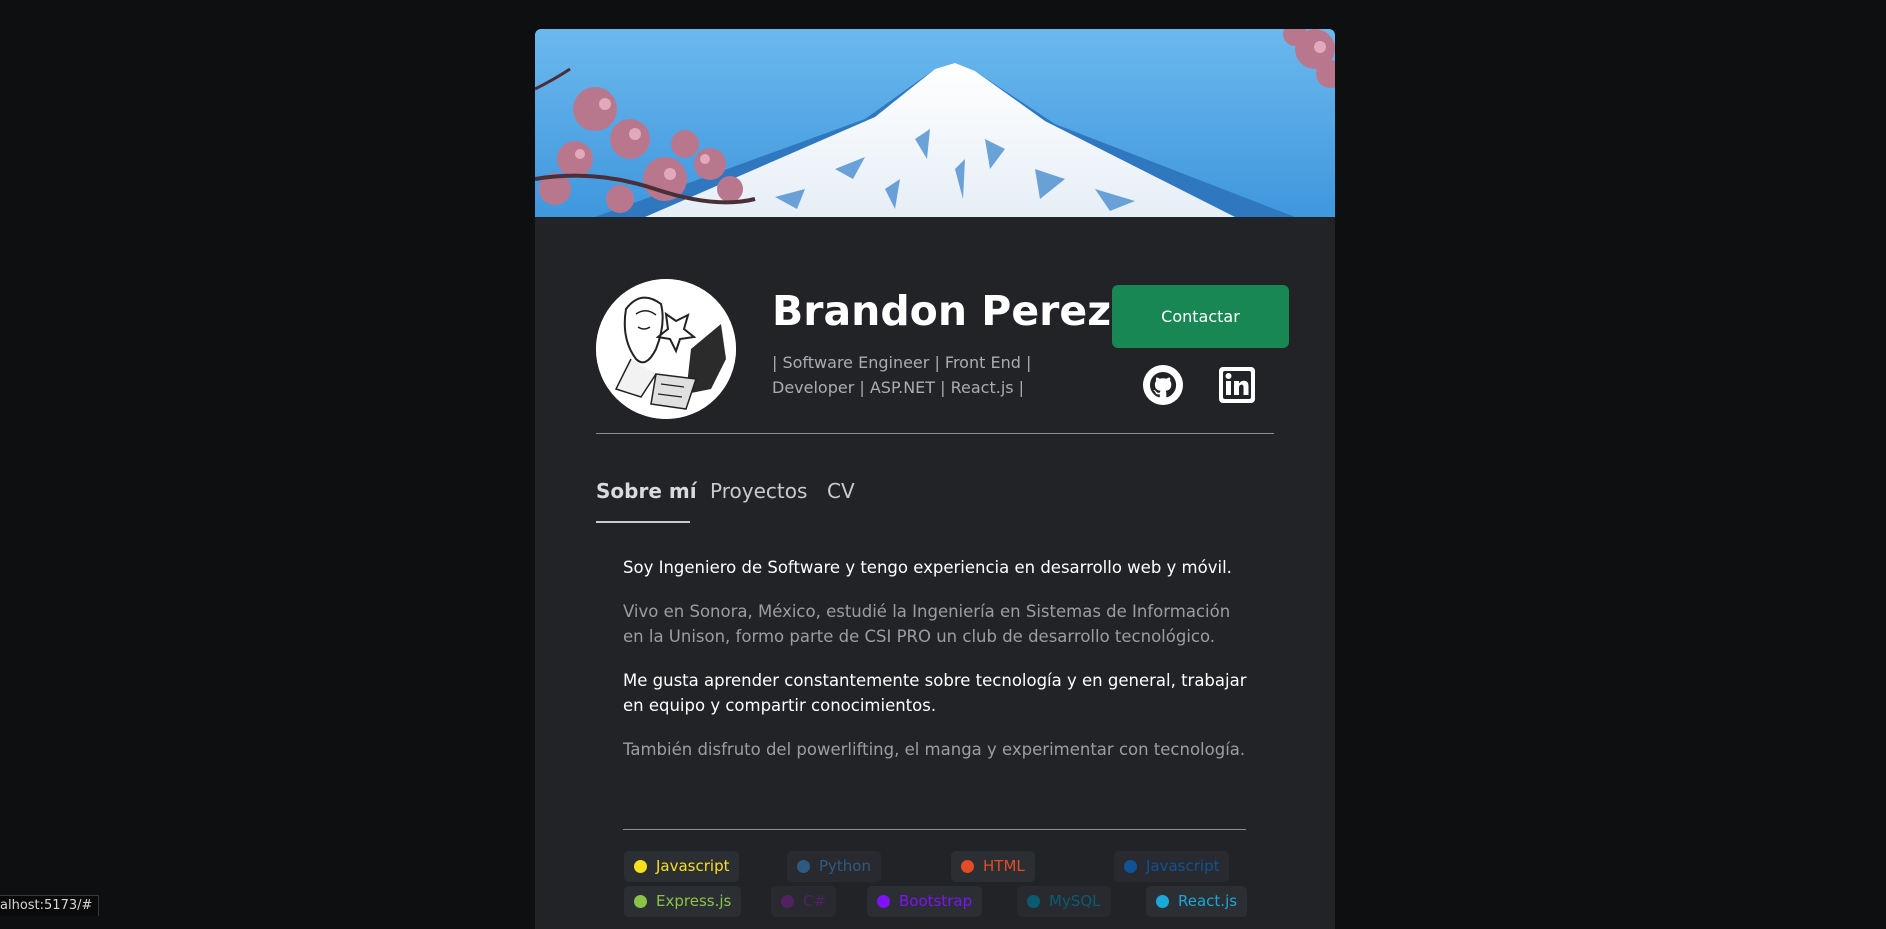 The width and height of the screenshot is (1886, 929). What do you see at coordinates (50, 905) in the screenshot?
I see `browser-status-url: alhost:5173/#` at bounding box center [50, 905].